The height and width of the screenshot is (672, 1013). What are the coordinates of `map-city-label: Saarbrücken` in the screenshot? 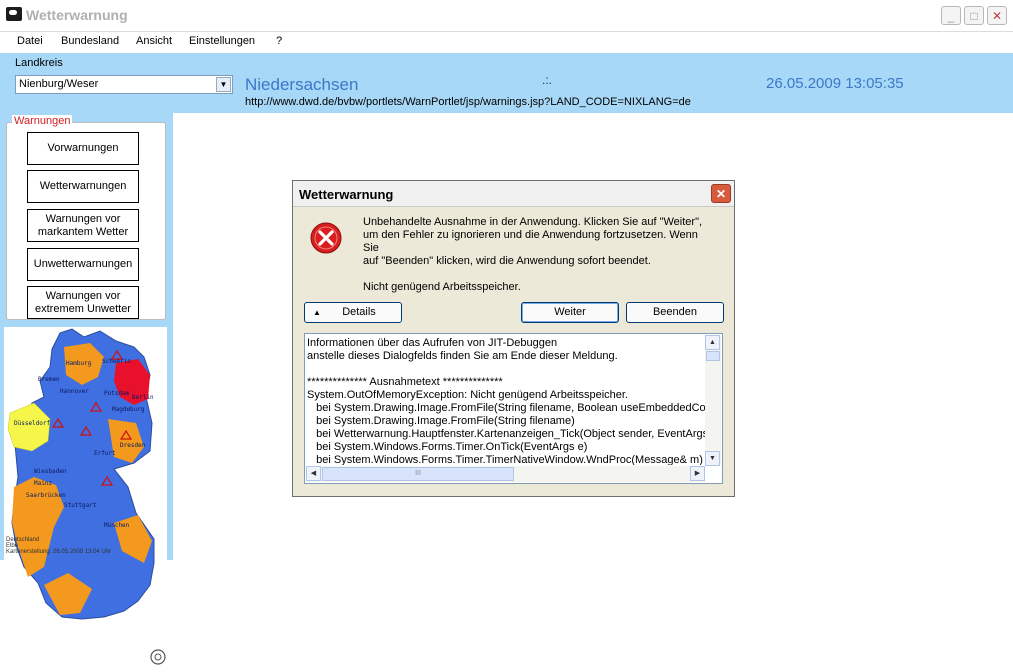 It's located at (46, 495).